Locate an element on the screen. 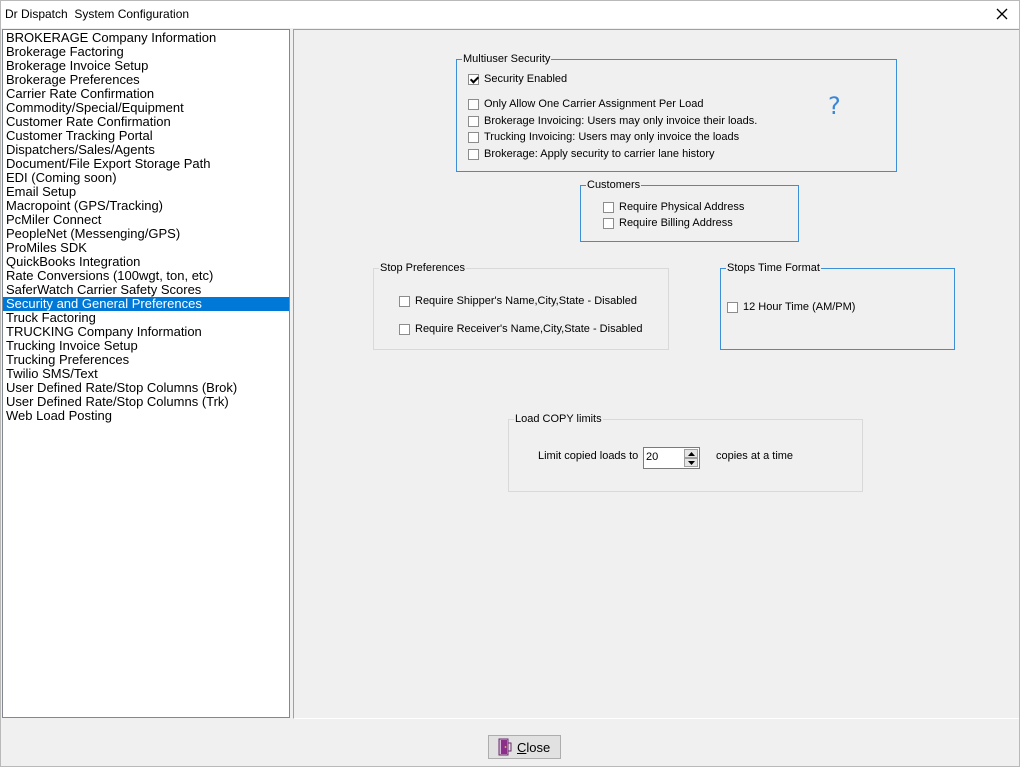 Image resolution: width=1020 pixels, height=767 pixels. close-icon is located at coordinates (1002, 14).